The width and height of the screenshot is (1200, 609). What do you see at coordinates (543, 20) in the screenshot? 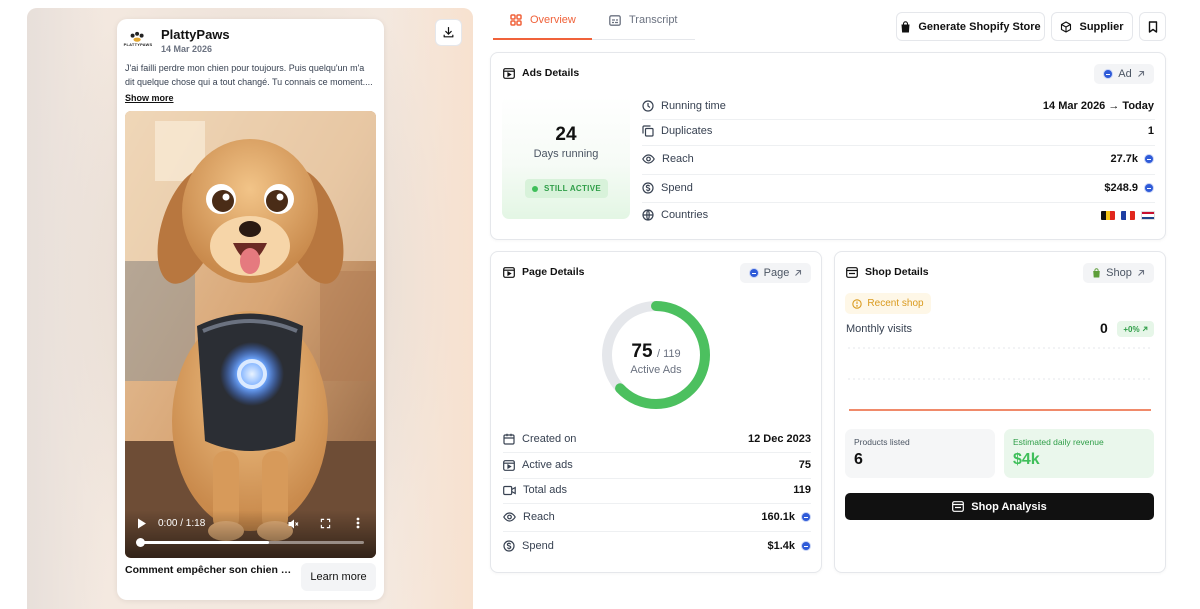
I see `tab-overview: Overview` at bounding box center [543, 20].